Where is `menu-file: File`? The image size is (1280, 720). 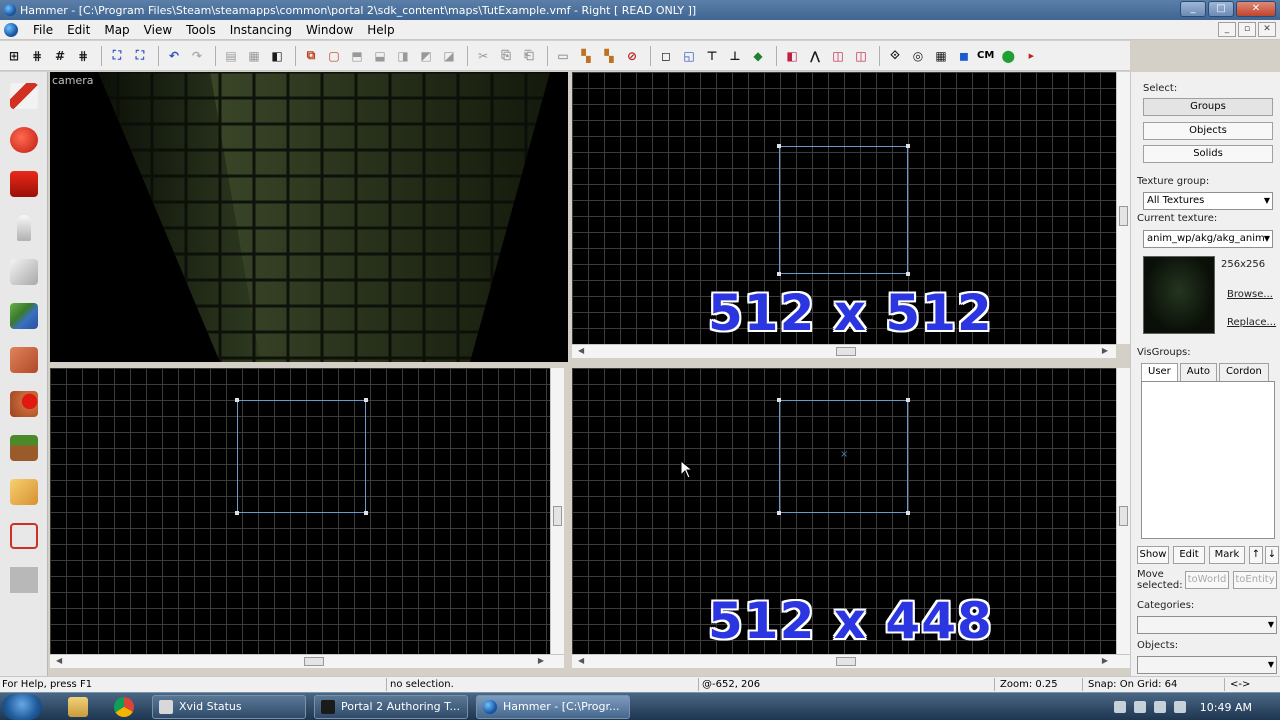 menu-file: File is located at coordinates (43, 30).